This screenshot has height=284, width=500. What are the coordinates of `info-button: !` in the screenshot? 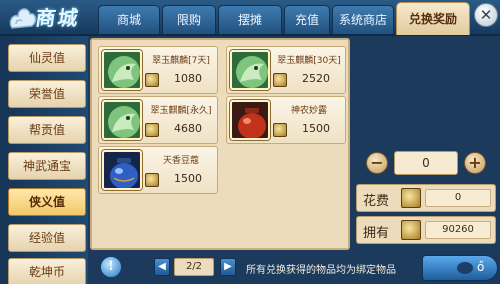 It's located at (111, 267).